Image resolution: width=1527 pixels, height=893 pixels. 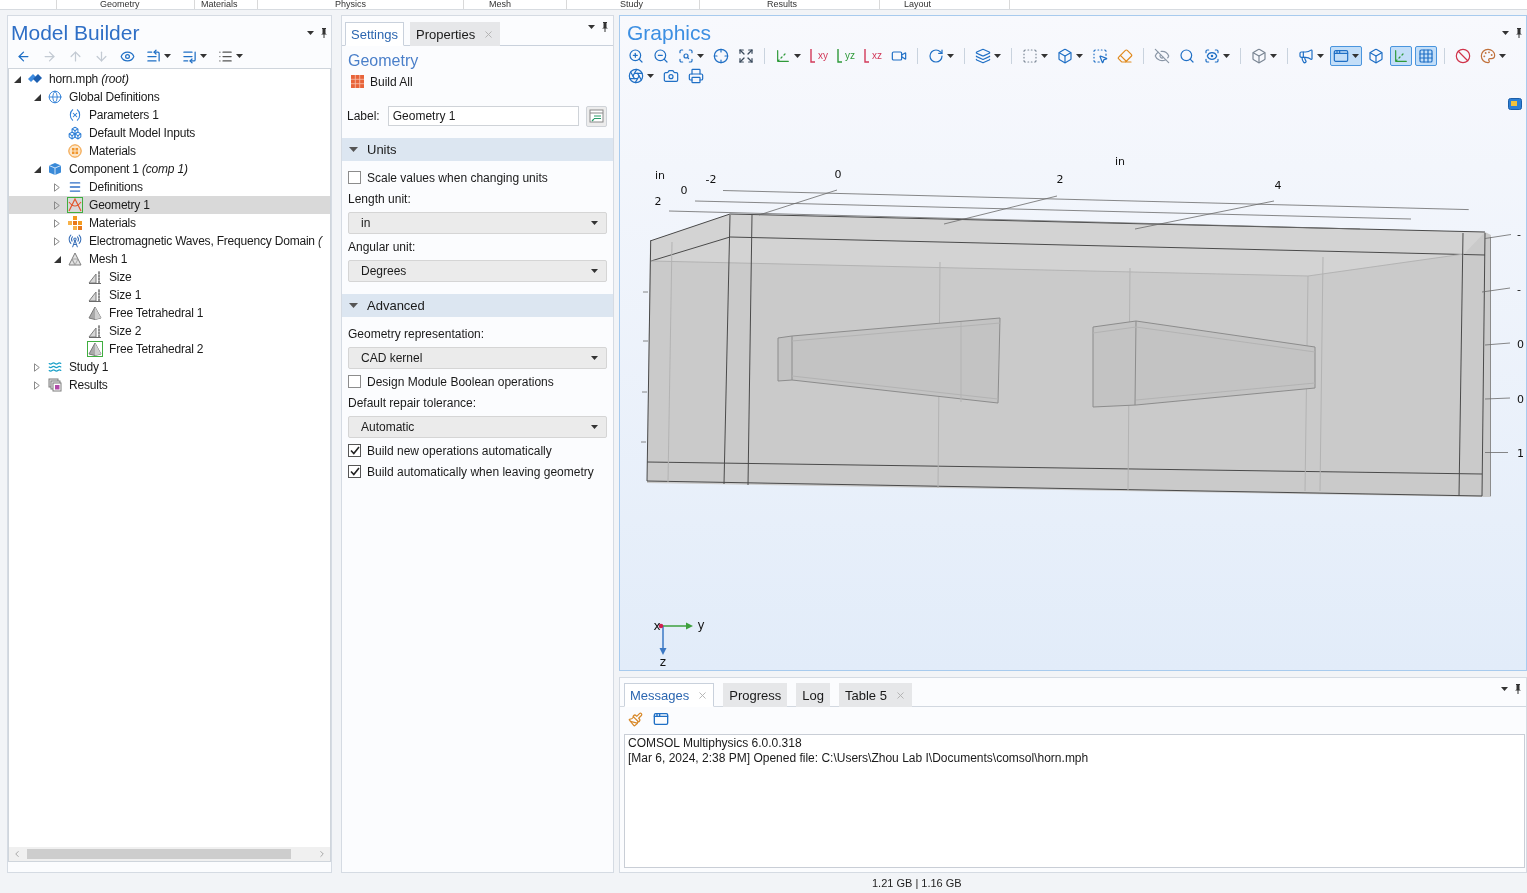 What do you see at coordinates (477, 427) in the screenshot?
I see `dropdown: Automatic` at bounding box center [477, 427].